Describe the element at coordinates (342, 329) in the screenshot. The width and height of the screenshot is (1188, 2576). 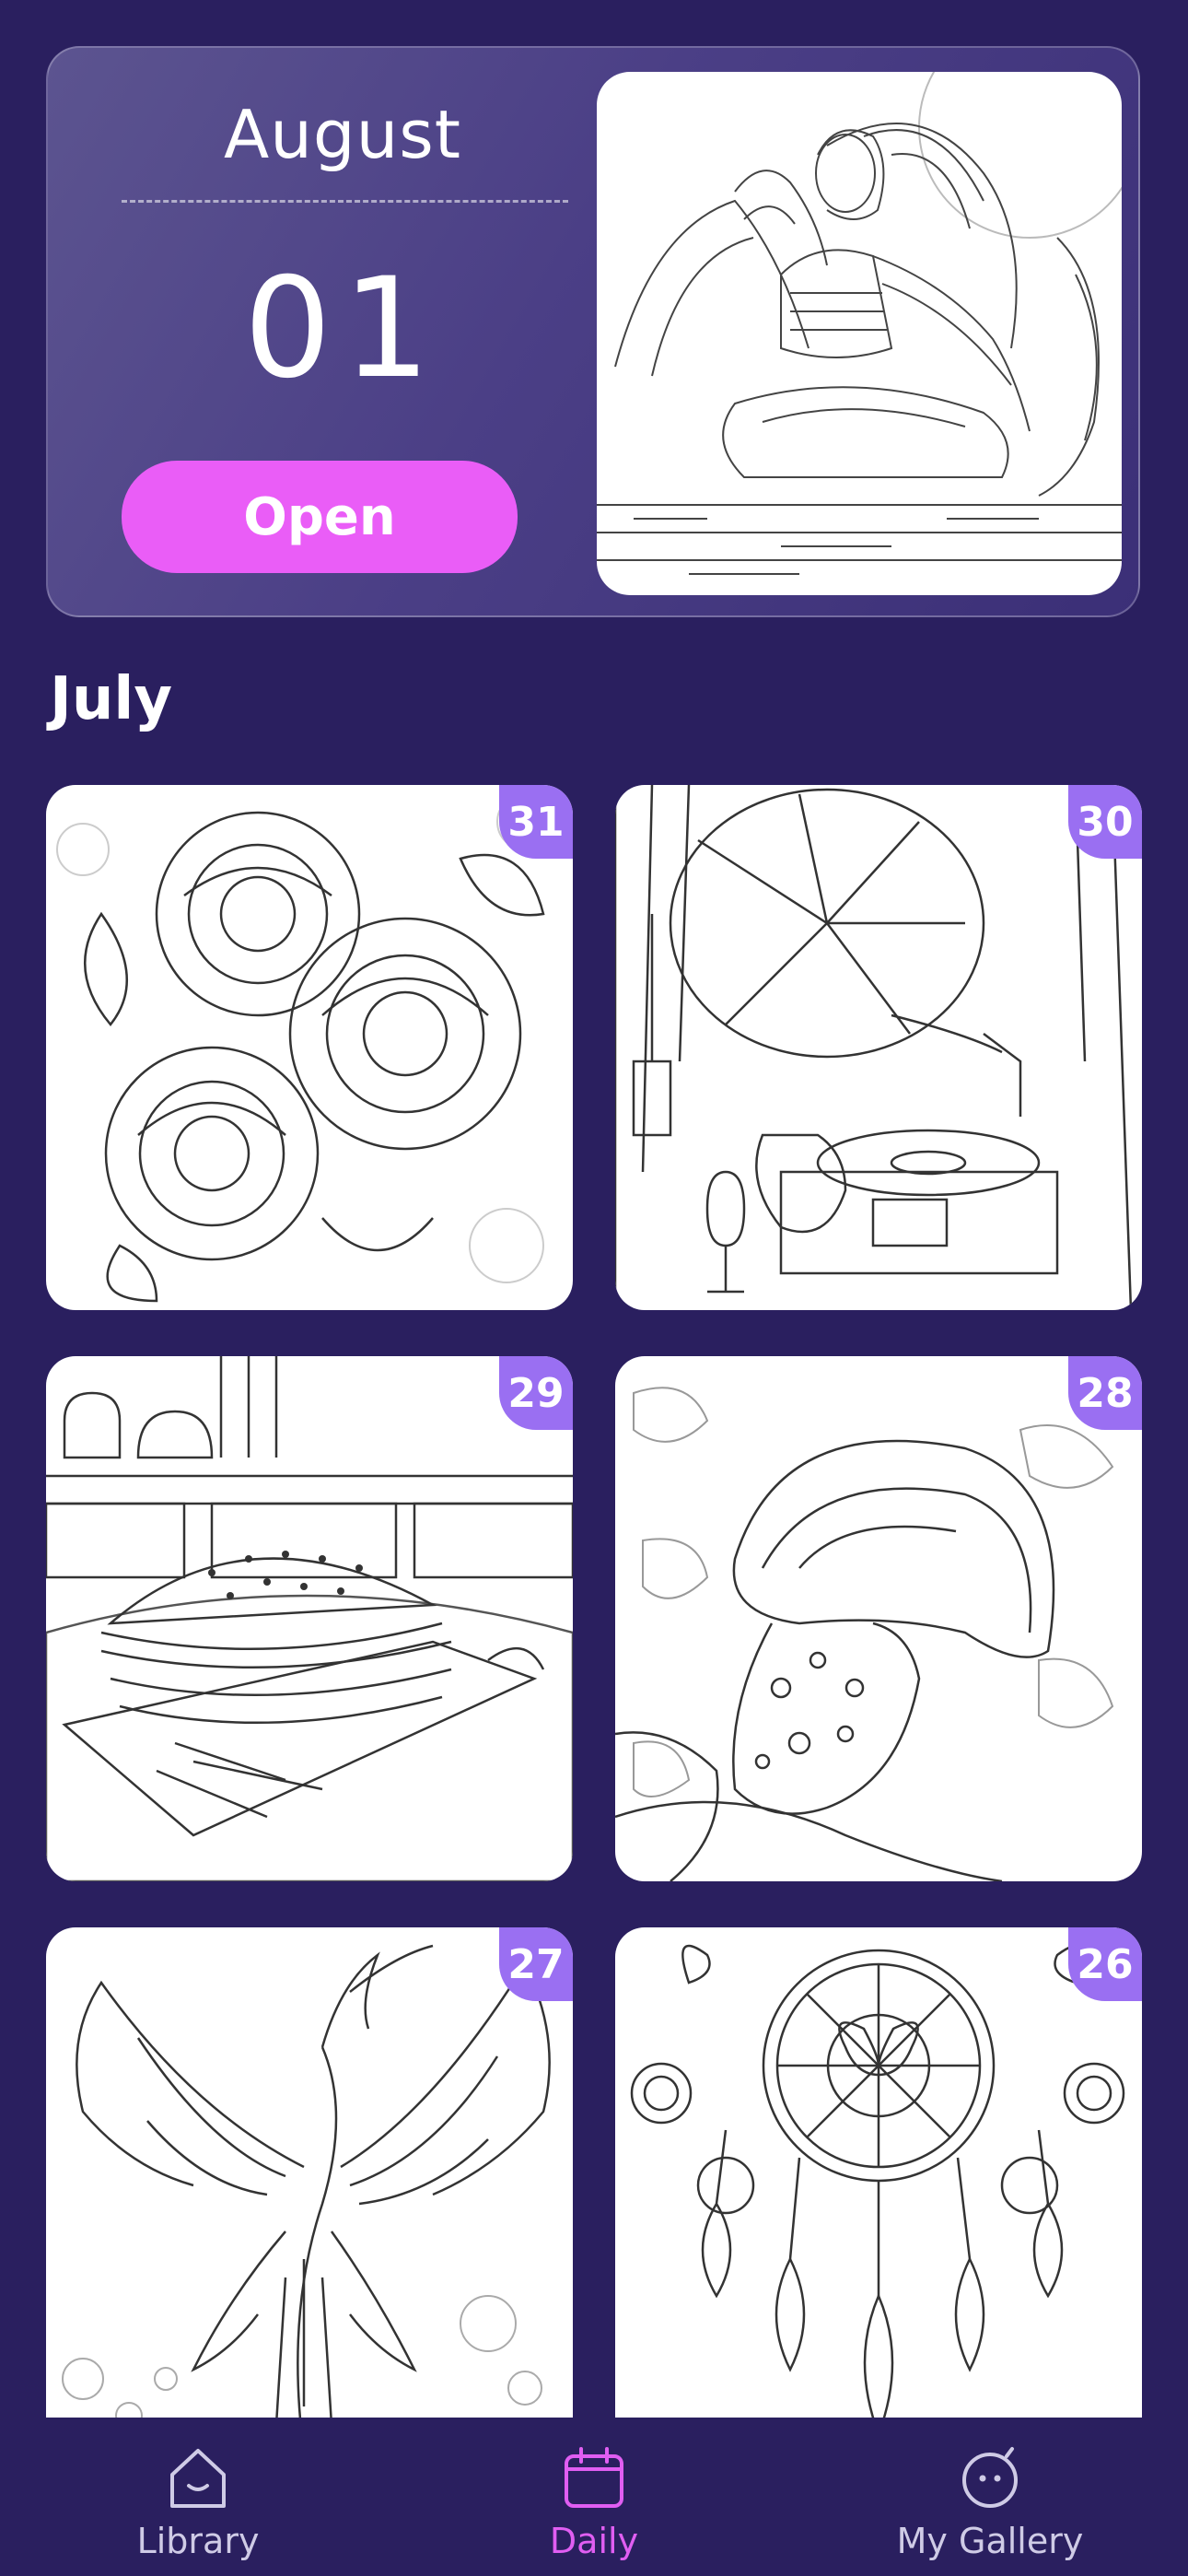
I see `hero-day: 01` at that location.